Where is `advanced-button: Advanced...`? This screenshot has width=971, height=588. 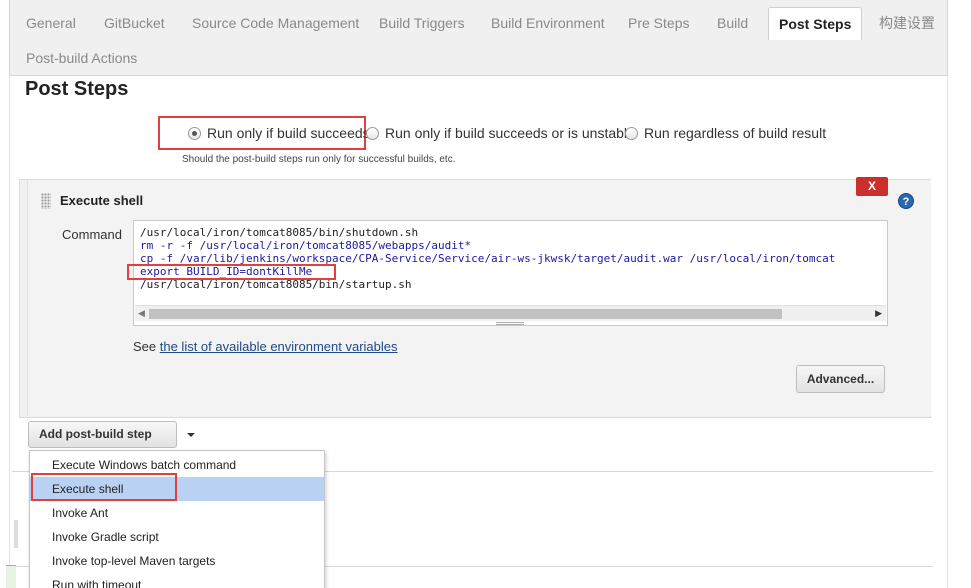 advanced-button: Advanced... is located at coordinates (840, 379).